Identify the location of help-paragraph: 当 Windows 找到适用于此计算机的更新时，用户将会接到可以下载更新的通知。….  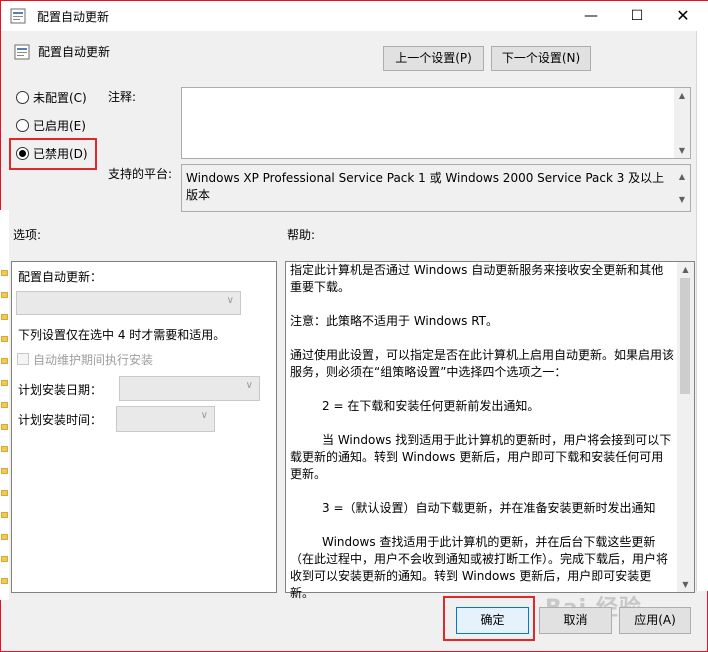
(481, 457).